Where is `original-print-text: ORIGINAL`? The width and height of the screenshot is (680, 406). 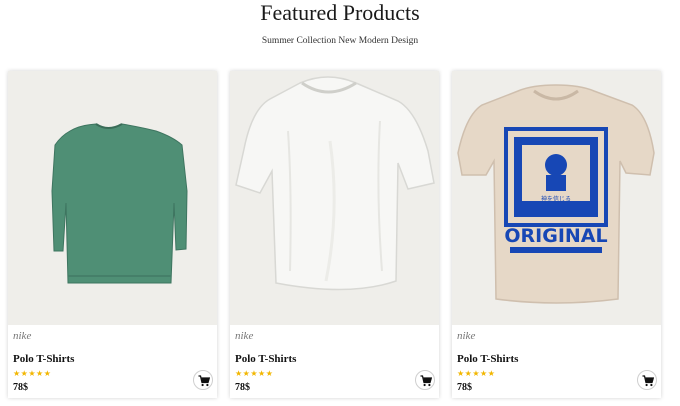
original-print-text: ORIGINAL is located at coordinates (555, 236).